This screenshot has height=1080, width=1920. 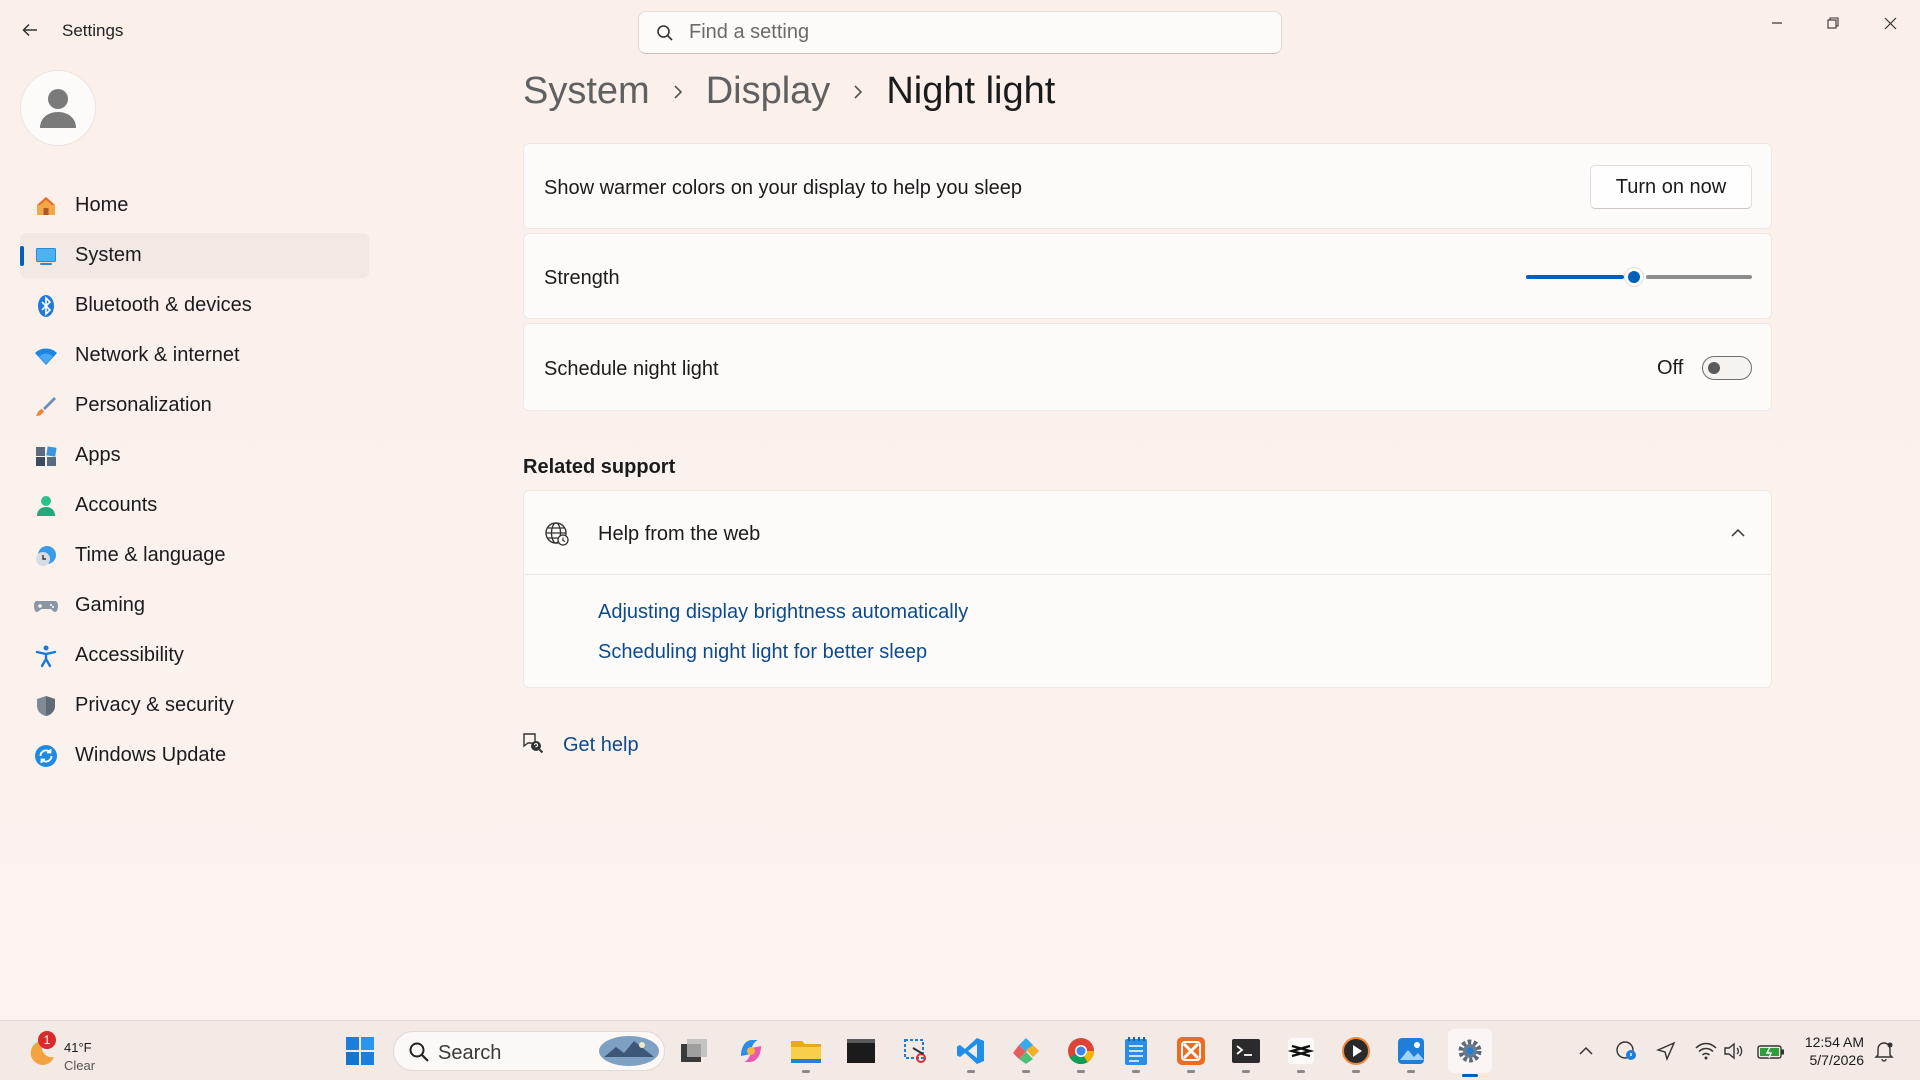 I want to click on tray-location, so click(x=1666, y=1051).